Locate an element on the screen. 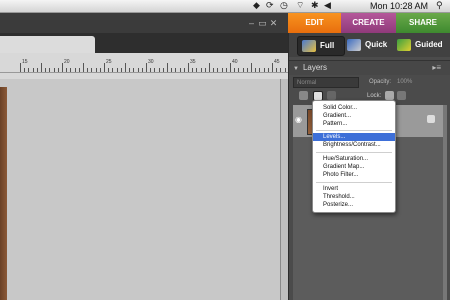 This screenshot has height=300, width=450. lock-transparent-icon is located at coordinates (389, 95).